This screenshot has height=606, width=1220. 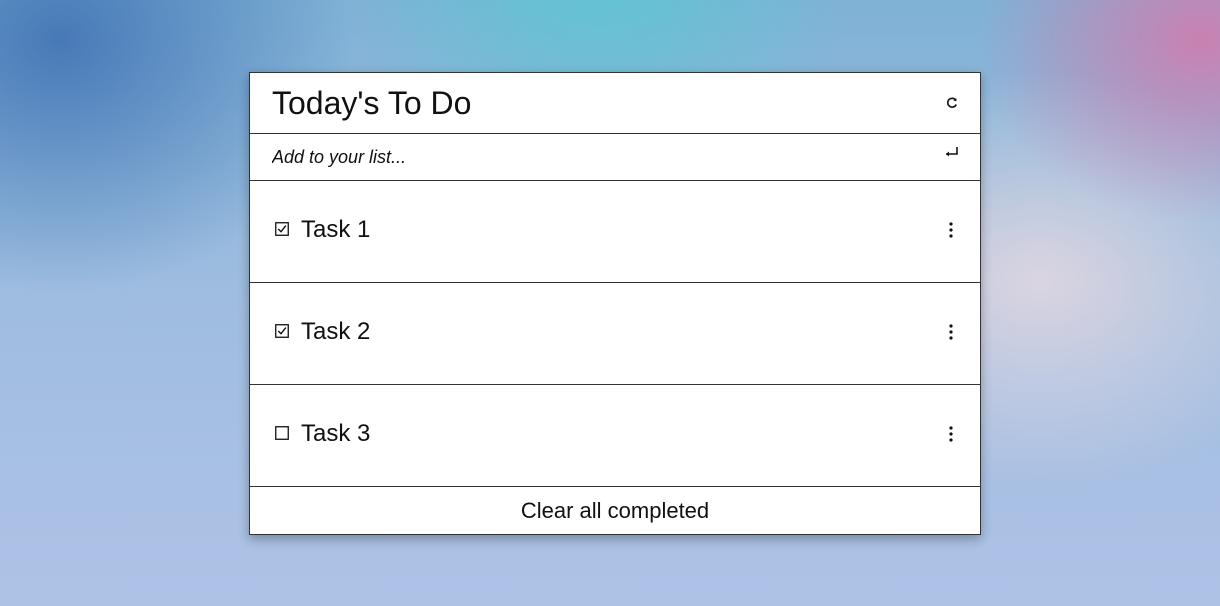 What do you see at coordinates (615, 436) in the screenshot?
I see `task-item: Task 3` at bounding box center [615, 436].